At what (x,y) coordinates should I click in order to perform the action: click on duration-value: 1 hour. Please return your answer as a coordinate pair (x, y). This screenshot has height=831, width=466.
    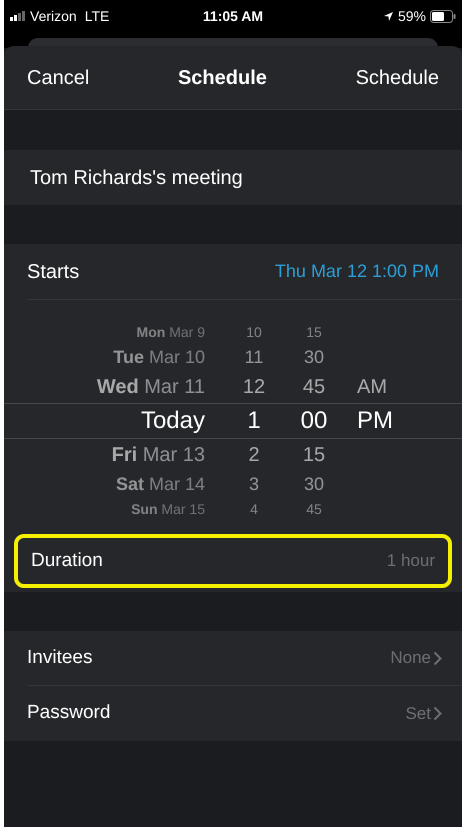
    Looking at the image, I should click on (410, 561).